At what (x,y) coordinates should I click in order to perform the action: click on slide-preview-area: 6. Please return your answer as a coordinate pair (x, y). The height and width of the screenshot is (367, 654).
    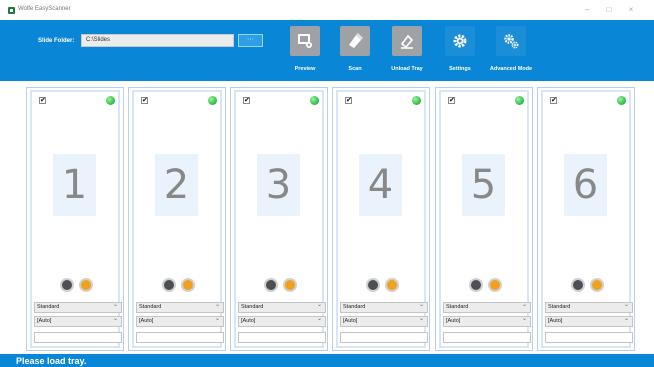
    Looking at the image, I should click on (585, 185).